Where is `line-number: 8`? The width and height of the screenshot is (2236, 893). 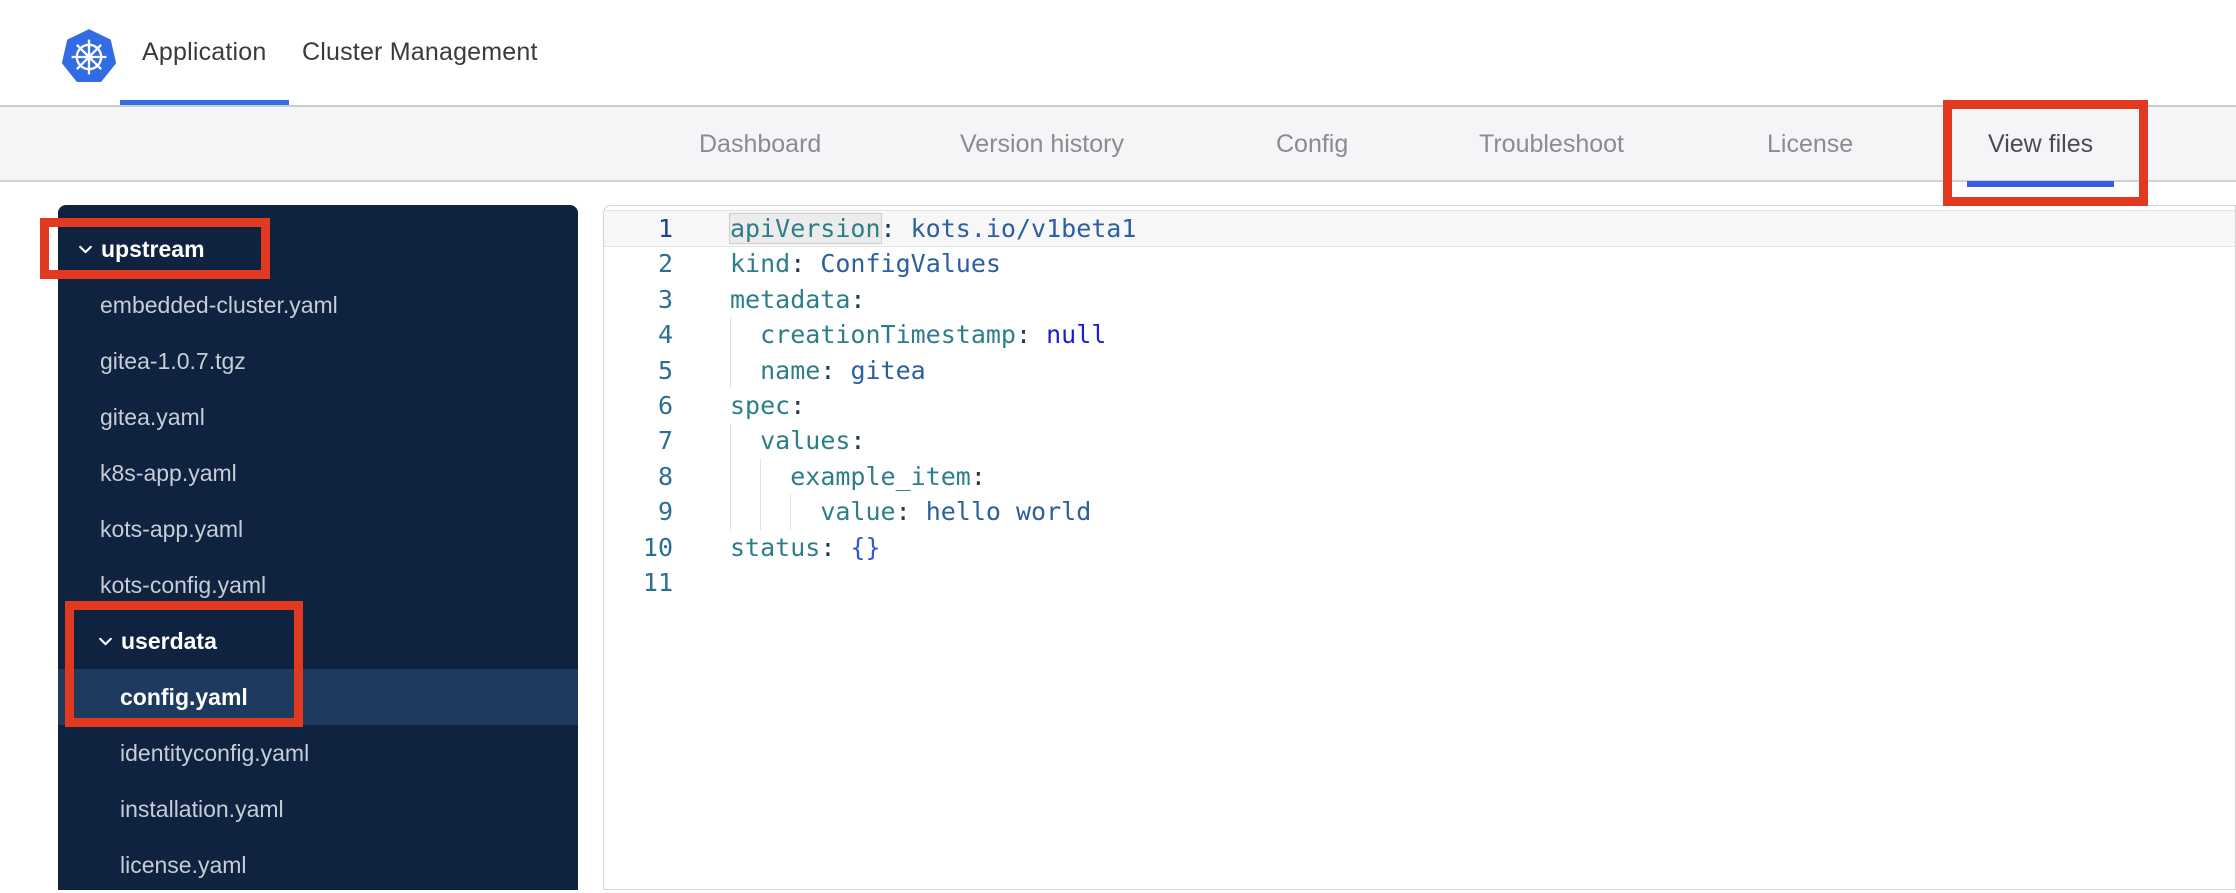
line-number: 8 is located at coordinates (665, 476).